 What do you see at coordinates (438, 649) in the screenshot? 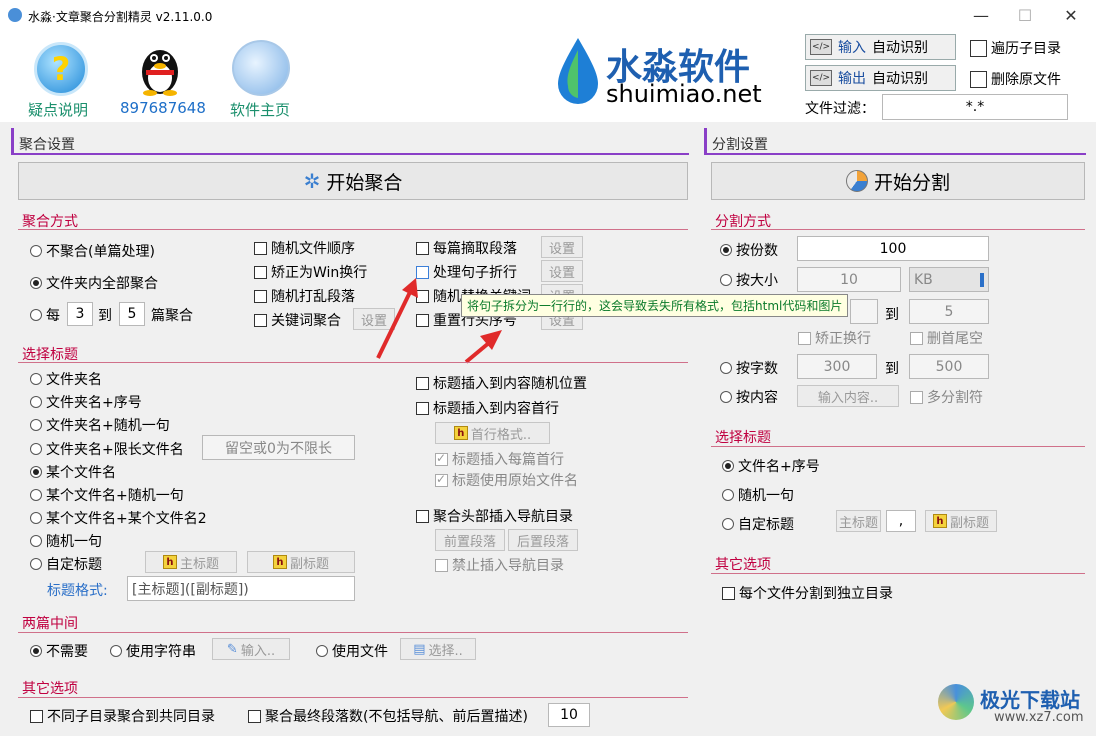
I see `between-choose-button: ▤ 选择..` at bounding box center [438, 649].